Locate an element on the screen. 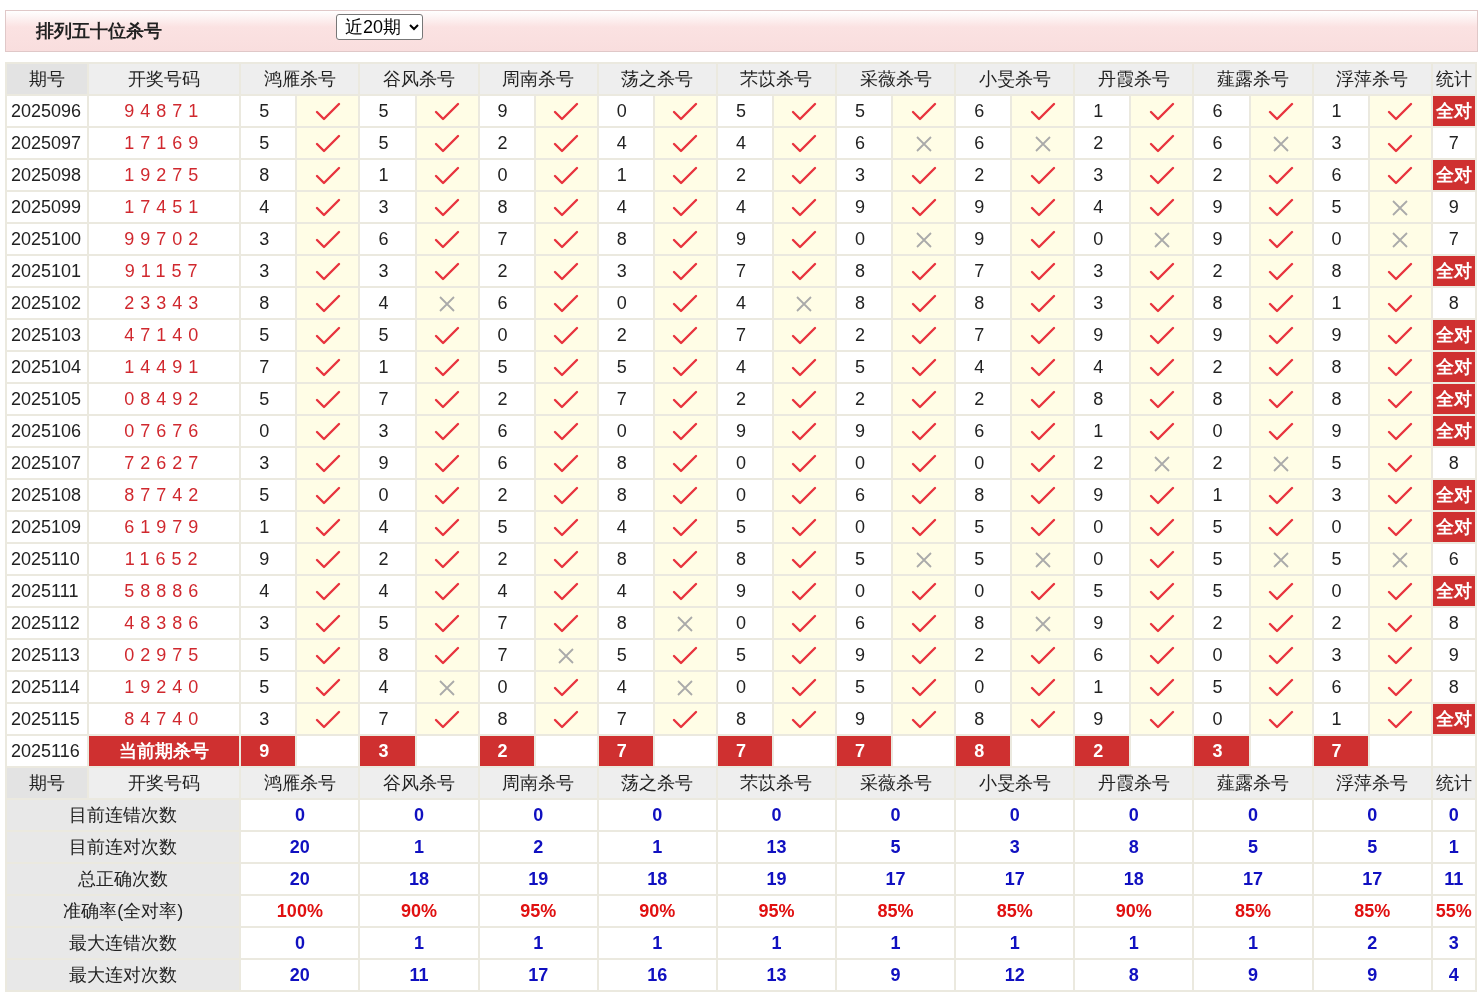  draw-number-cell: 17451 is located at coordinates (164, 207).